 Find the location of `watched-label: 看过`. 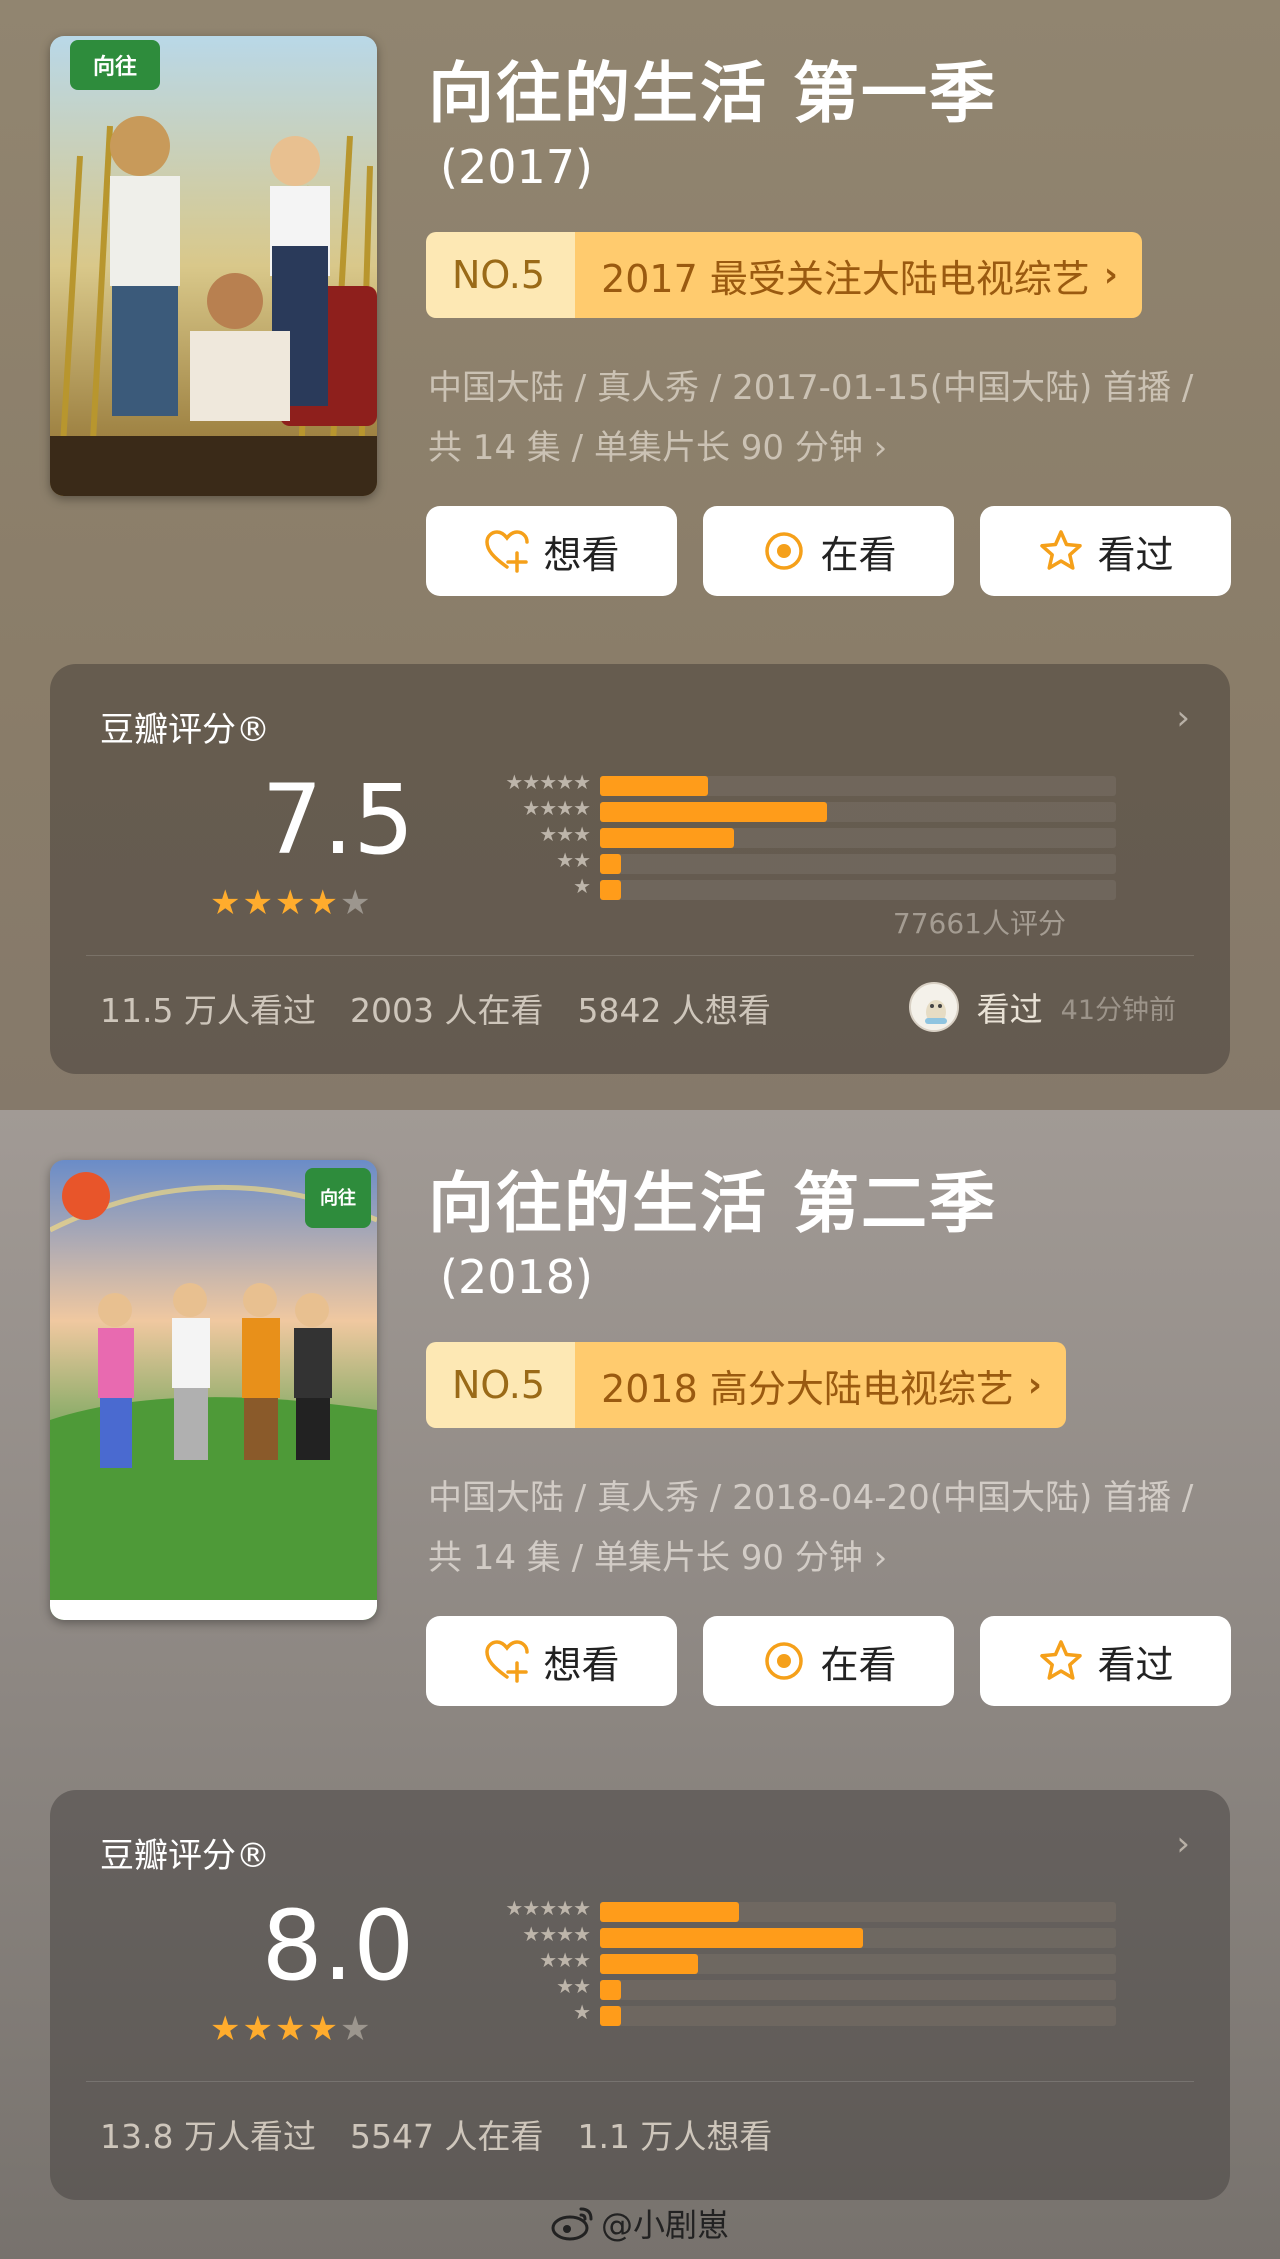

watched-label: 看过 is located at coordinates (1135, 554).